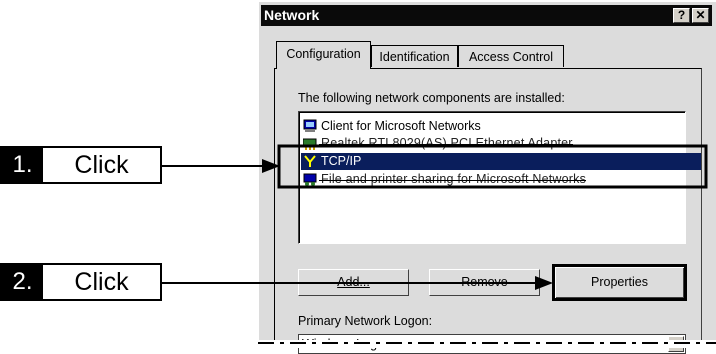 This screenshot has width=716, height=354. What do you see at coordinates (619, 282) in the screenshot?
I see `properties-button: Properties` at bounding box center [619, 282].